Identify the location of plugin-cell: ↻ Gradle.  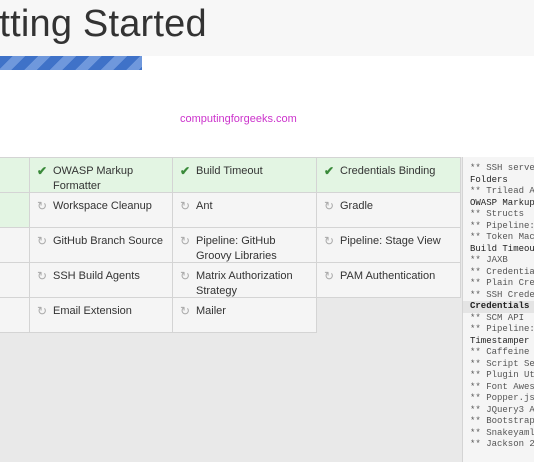
(388, 210).